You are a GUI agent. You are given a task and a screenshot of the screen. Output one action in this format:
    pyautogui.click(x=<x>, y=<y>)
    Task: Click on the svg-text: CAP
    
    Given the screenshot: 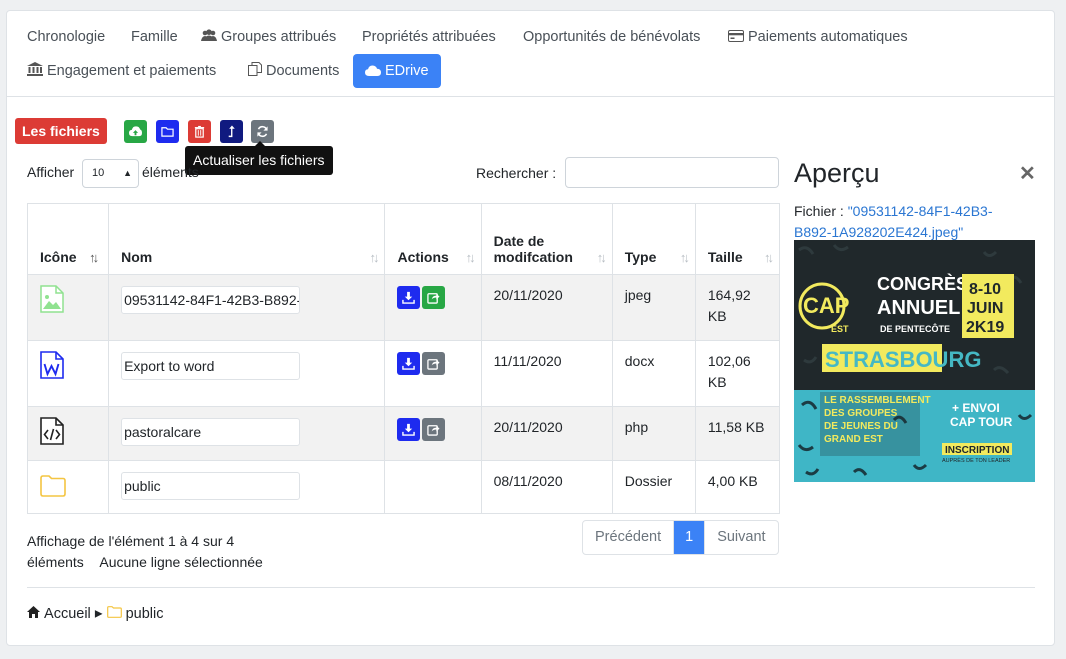 What is the action you would take?
    pyautogui.click(x=826, y=305)
    